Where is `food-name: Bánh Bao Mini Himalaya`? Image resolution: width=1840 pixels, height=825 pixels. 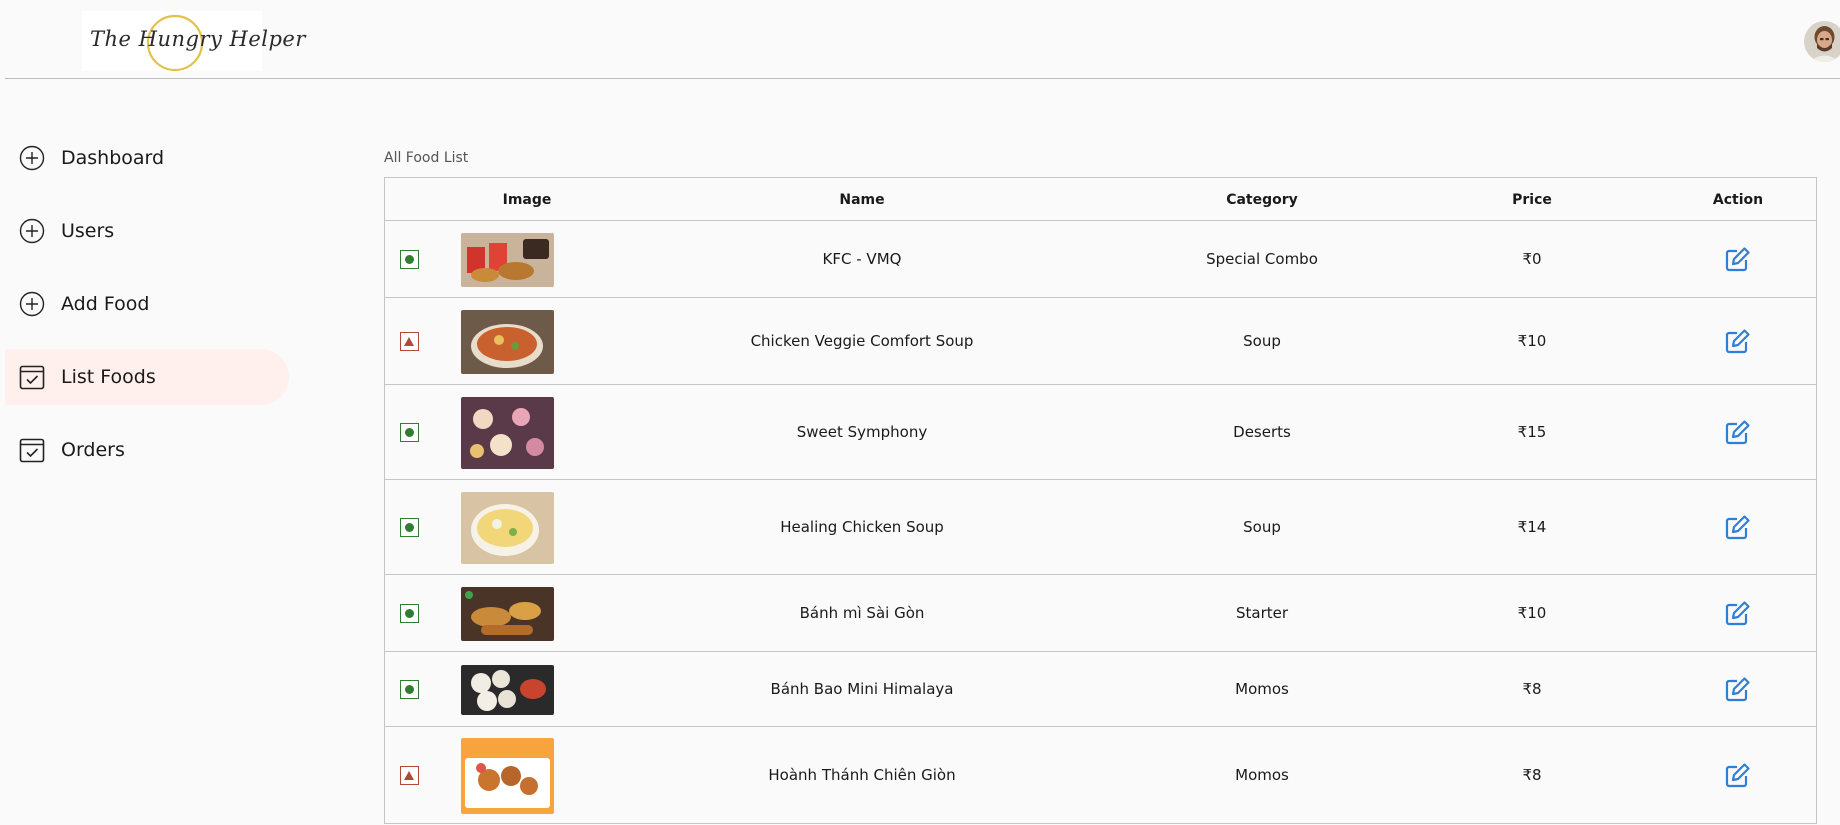 food-name: Bánh Bao Mini Himalaya is located at coordinates (862, 689).